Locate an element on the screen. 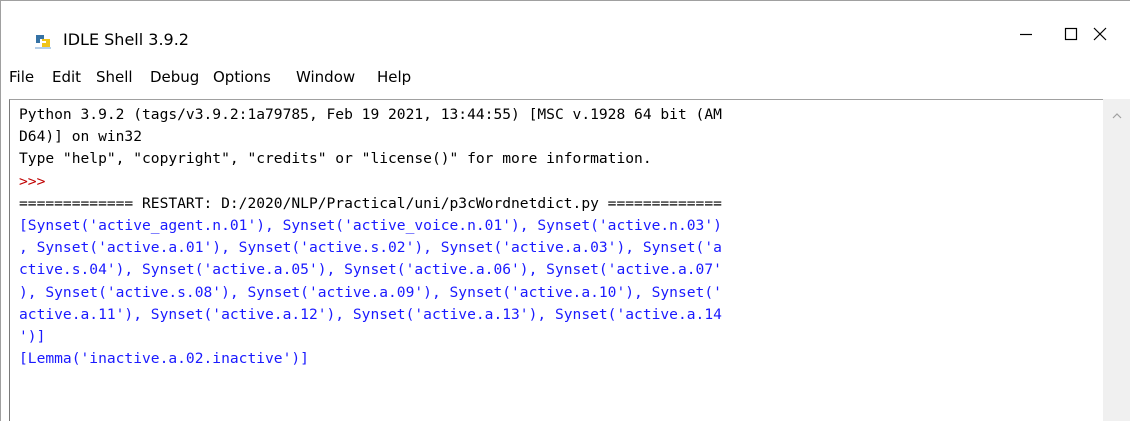 The width and height of the screenshot is (1130, 421). shell-line: D64)] on win32 is located at coordinates (81, 137).